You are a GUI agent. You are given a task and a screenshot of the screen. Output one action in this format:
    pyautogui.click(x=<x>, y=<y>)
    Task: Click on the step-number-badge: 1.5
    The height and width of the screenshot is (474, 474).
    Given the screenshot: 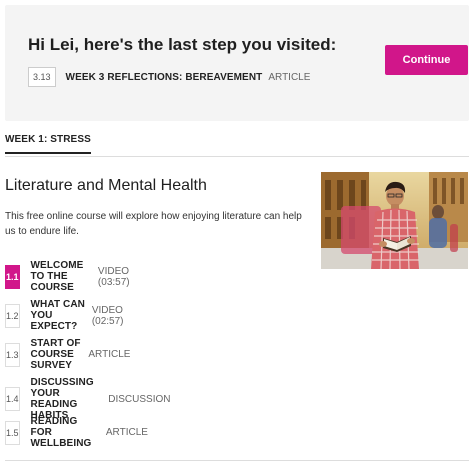 What is the action you would take?
    pyautogui.click(x=12, y=432)
    